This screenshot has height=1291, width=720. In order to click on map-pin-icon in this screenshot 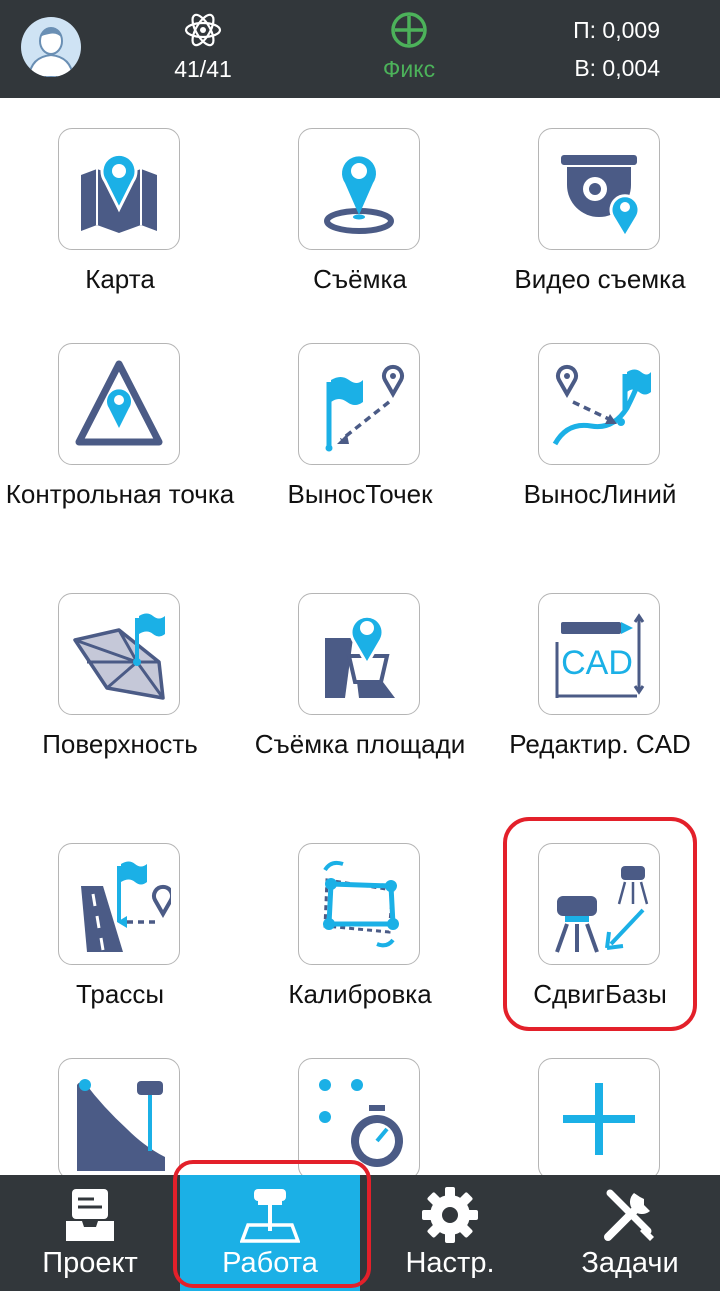, I will do `click(119, 192)`.